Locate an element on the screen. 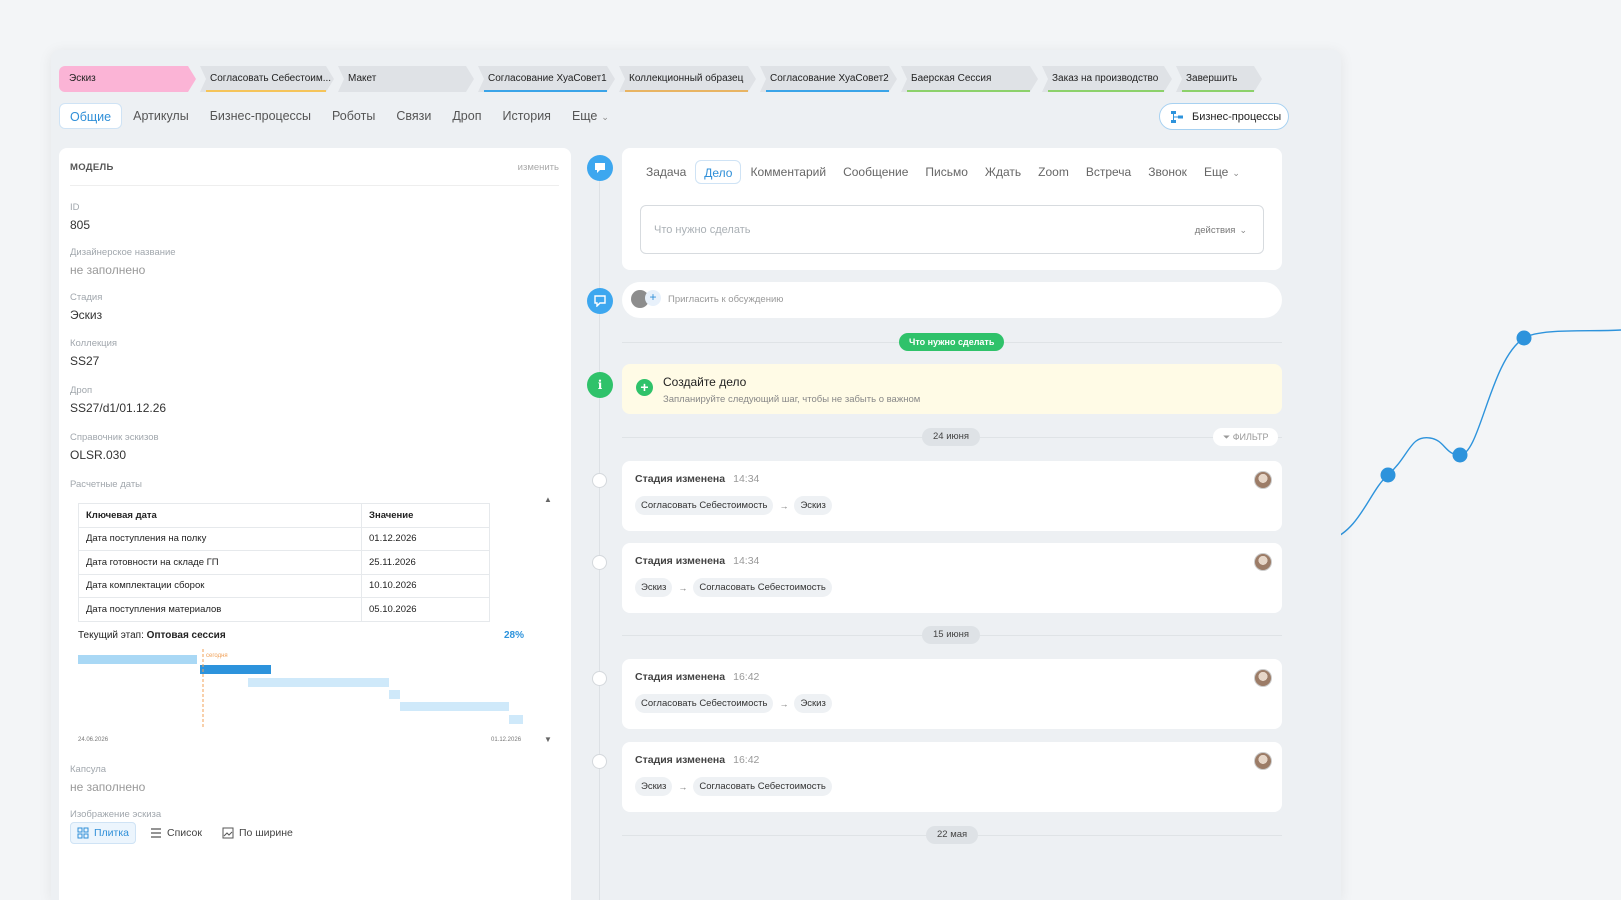 Image resolution: width=1621 pixels, height=900 pixels. tab-drop: Дроп is located at coordinates (466, 116).